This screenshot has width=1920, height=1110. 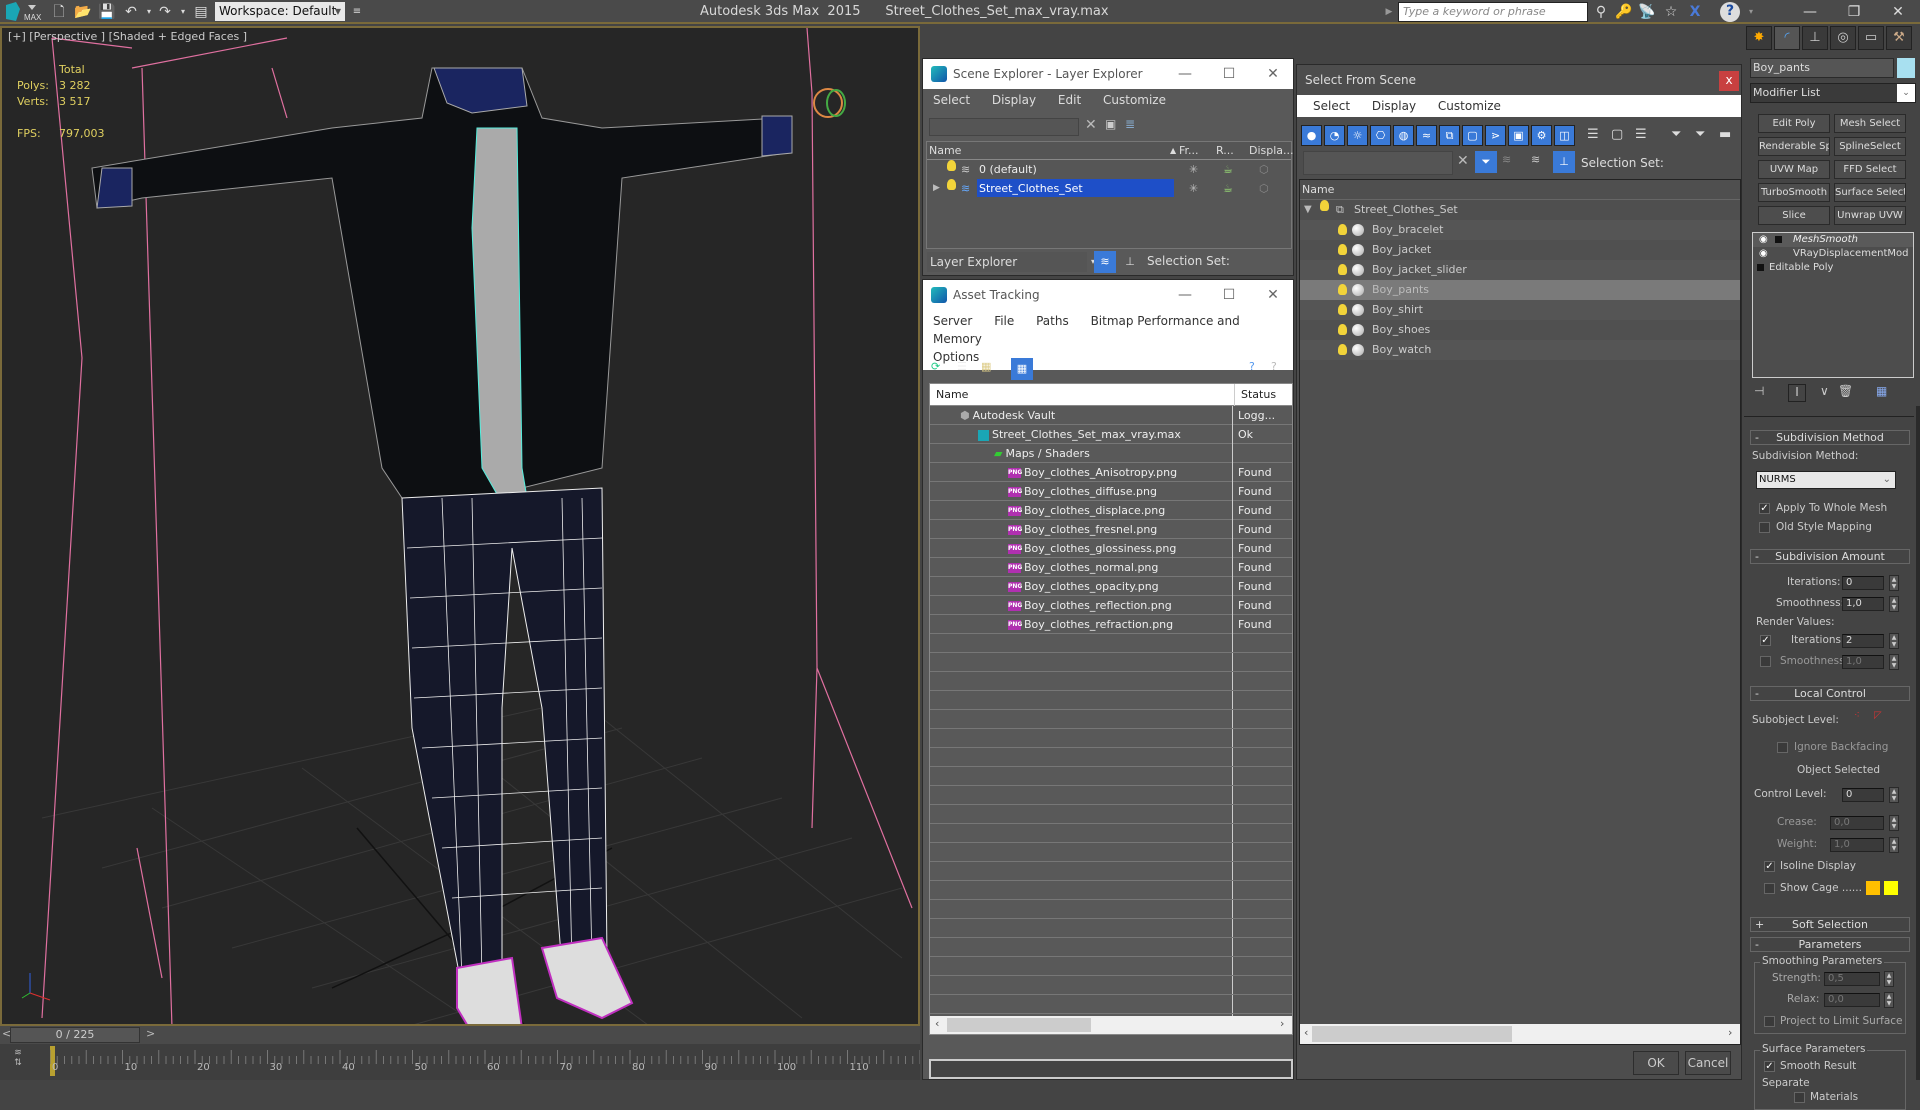 What do you see at coordinates (1894, 583) in the screenshot?
I see `iterations-spinner-arrows: ▲ ▼` at bounding box center [1894, 583].